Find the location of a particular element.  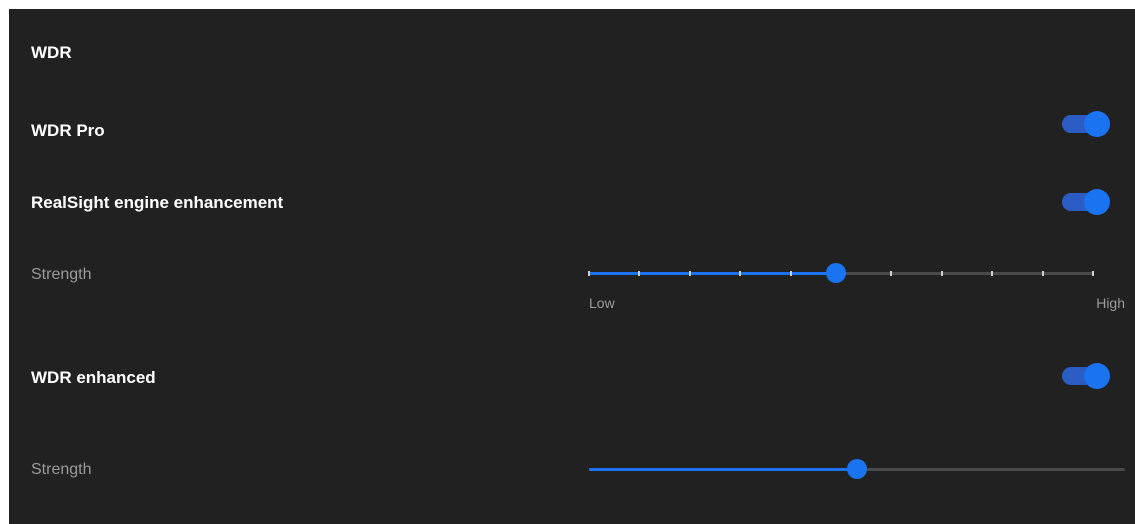

wdr-enhanced-strength-label: Strength is located at coordinates (61, 469).